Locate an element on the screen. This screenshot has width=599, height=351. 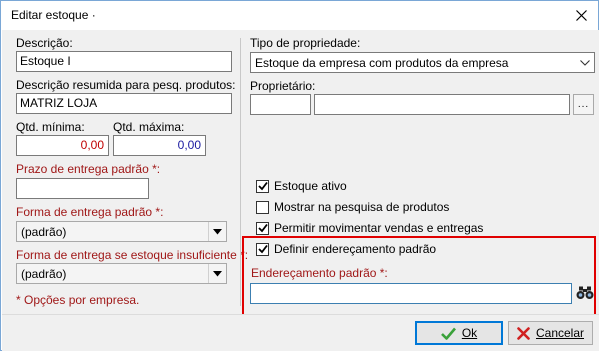
enderecamento-label: Endereçamento padrão *: is located at coordinates (319, 273).